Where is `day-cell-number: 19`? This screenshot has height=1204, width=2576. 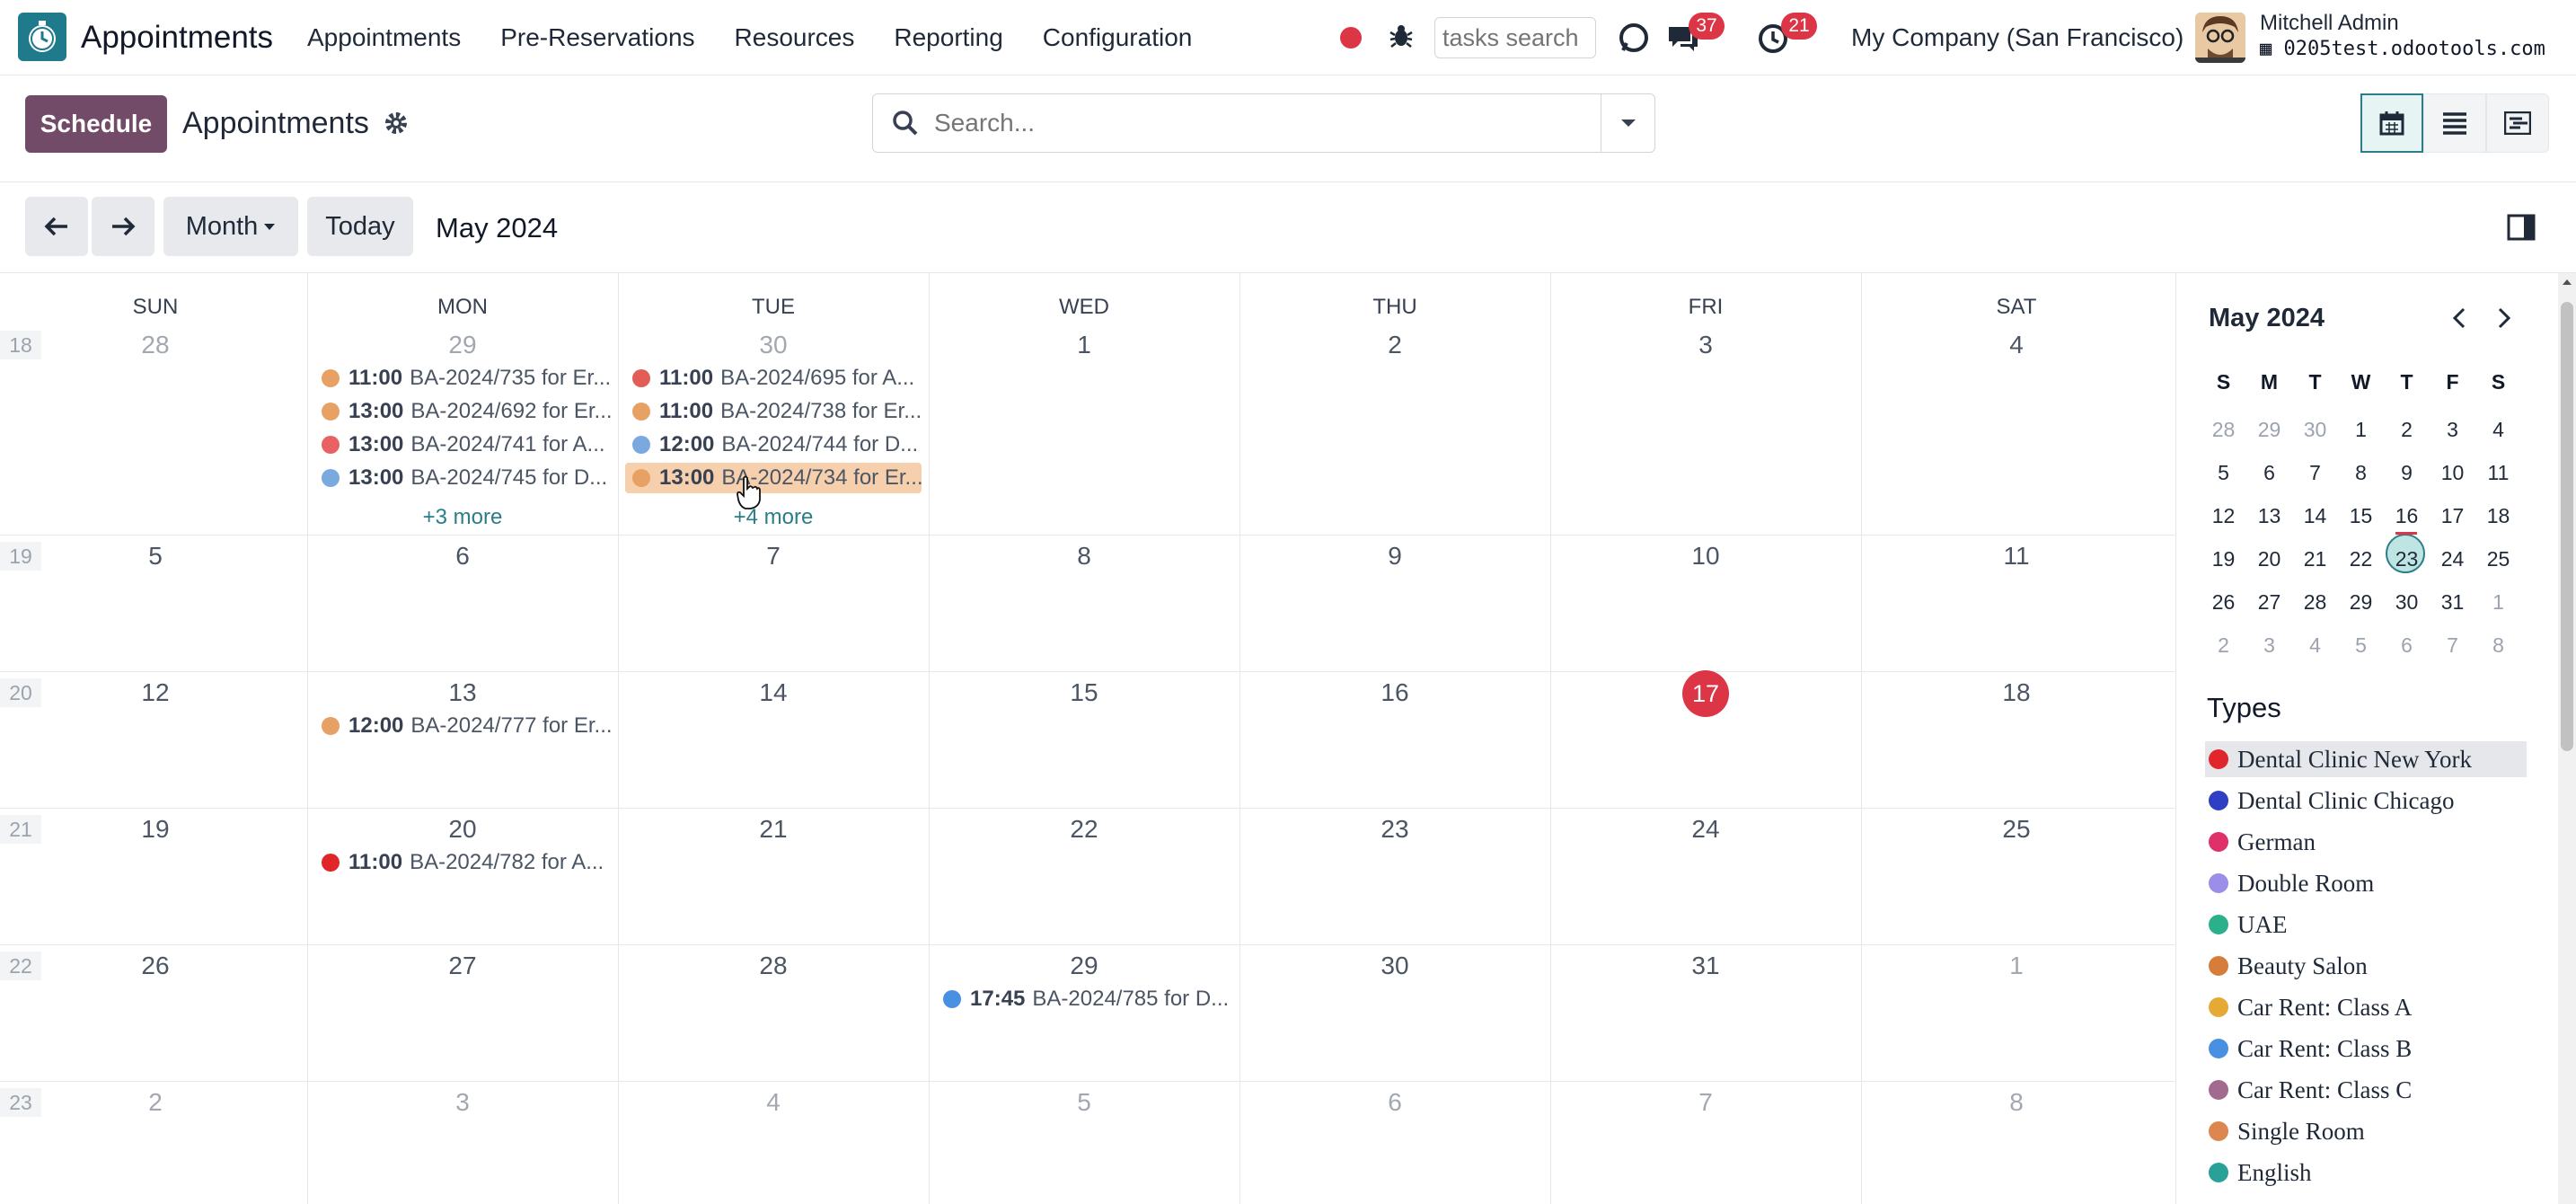 day-cell-number: 19 is located at coordinates (155, 829).